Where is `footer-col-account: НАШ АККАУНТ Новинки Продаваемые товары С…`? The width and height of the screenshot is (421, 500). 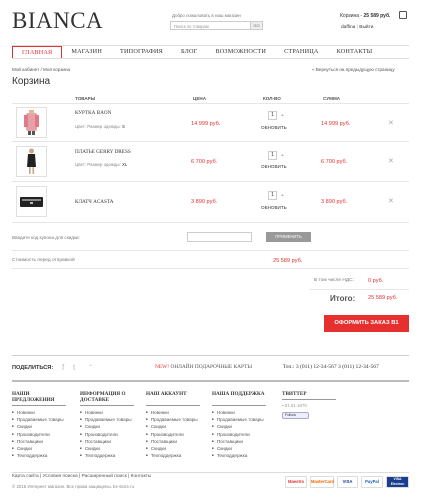 footer-col-account: НАШ АККАУНТ Новинки Продаваемые товары С… is located at coordinates (173, 425).